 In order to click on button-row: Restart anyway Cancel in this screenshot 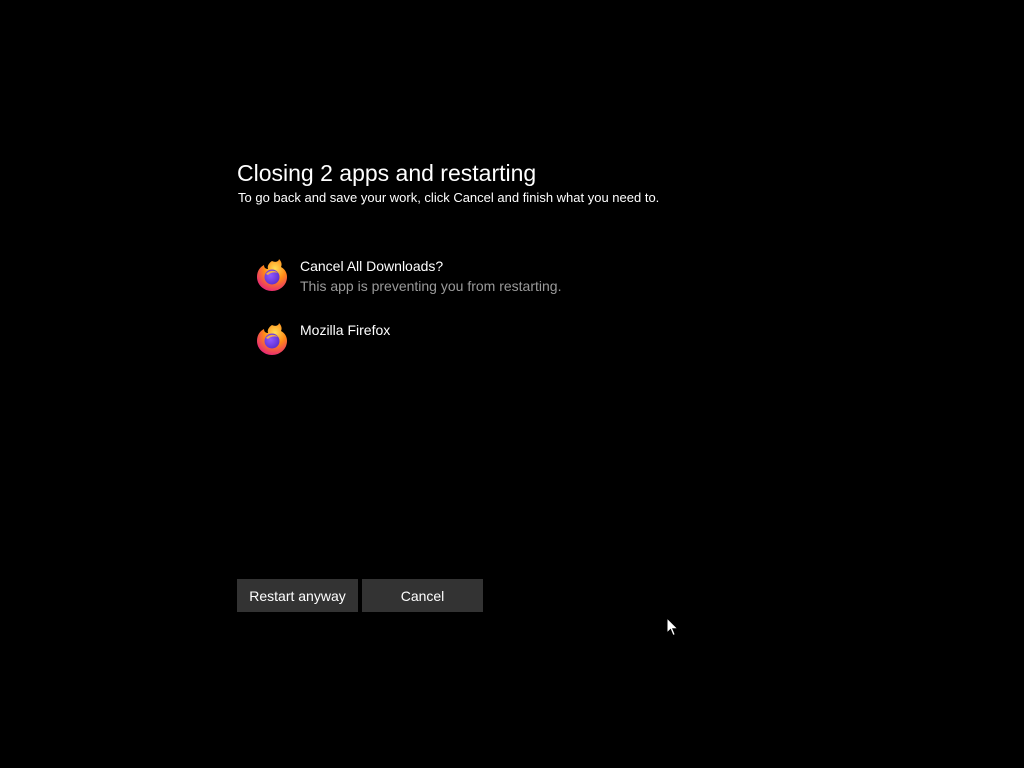, I will do `click(360, 595)`.